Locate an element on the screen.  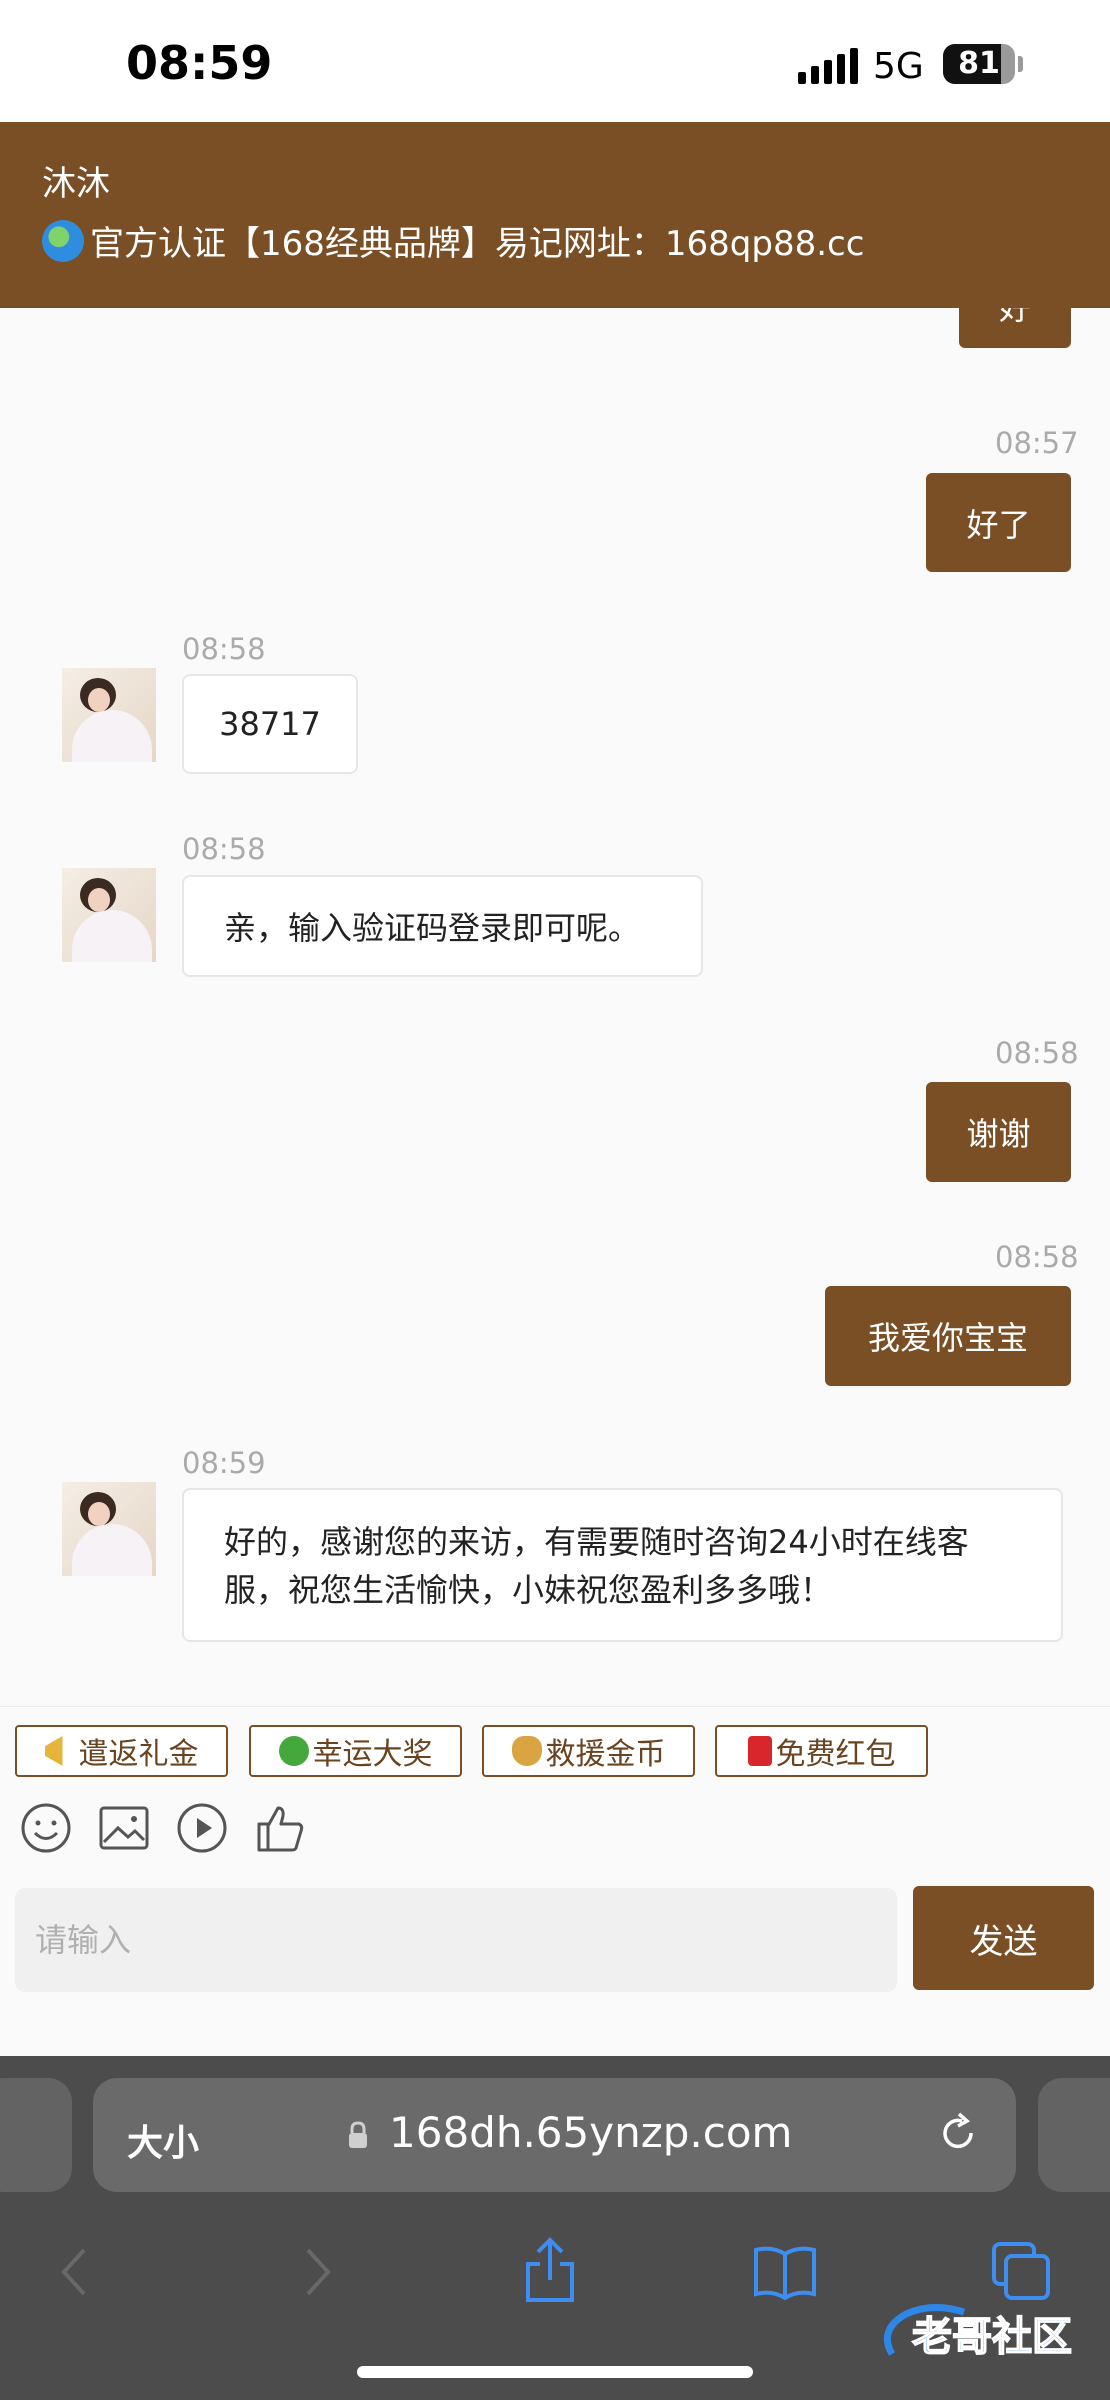
message-input is located at coordinates (456, 1940).